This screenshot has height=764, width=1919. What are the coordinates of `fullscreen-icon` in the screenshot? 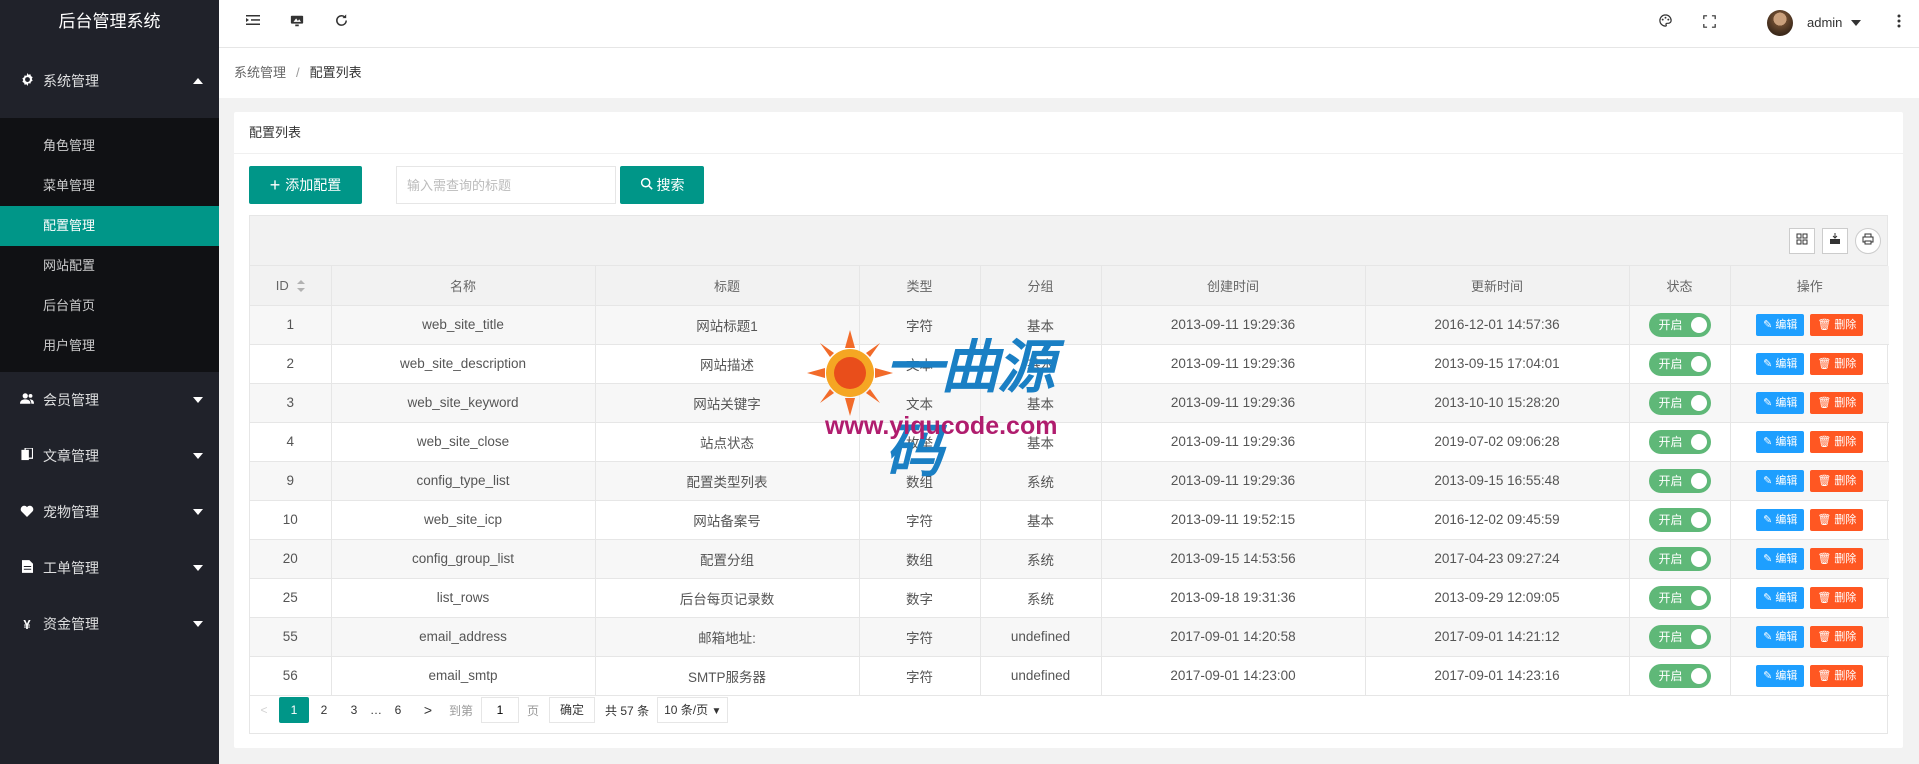 It's located at (1709, 24).